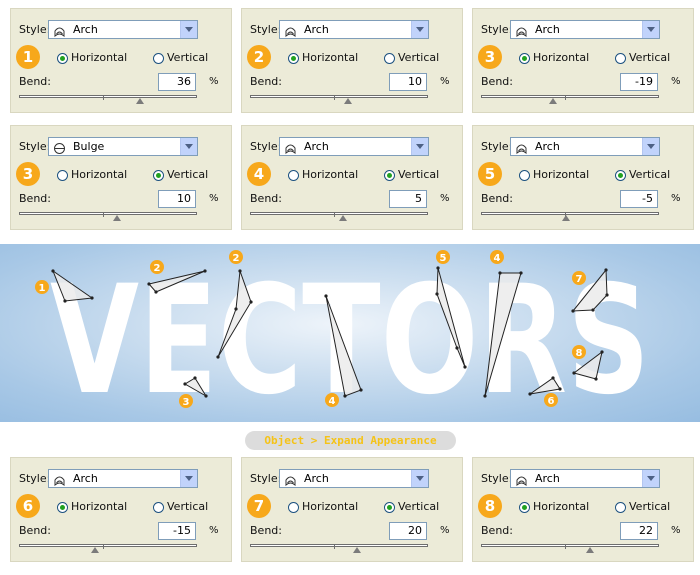  What do you see at coordinates (408, 199) in the screenshot?
I see `bend-input: 5` at bounding box center [408, 199].